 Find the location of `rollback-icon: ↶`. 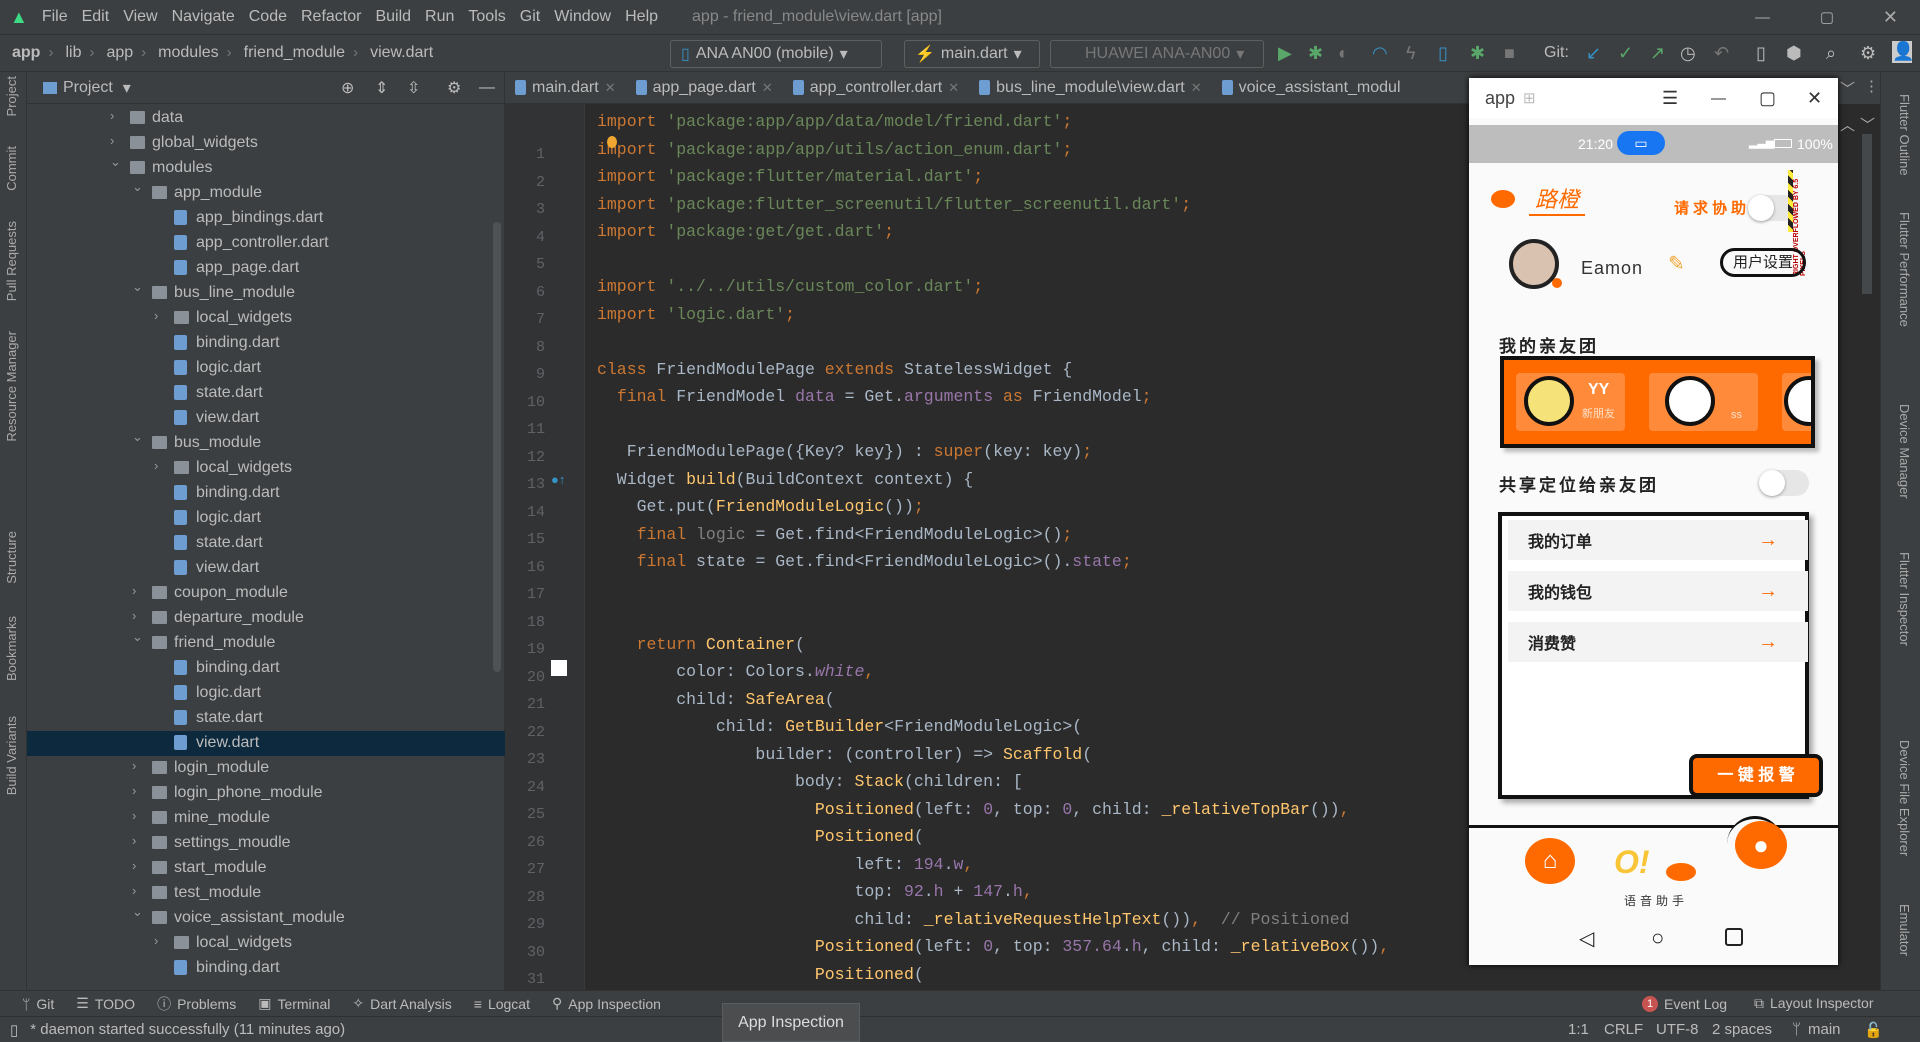

rollback-icon: ↶ is located at coordinates (1721, 53).